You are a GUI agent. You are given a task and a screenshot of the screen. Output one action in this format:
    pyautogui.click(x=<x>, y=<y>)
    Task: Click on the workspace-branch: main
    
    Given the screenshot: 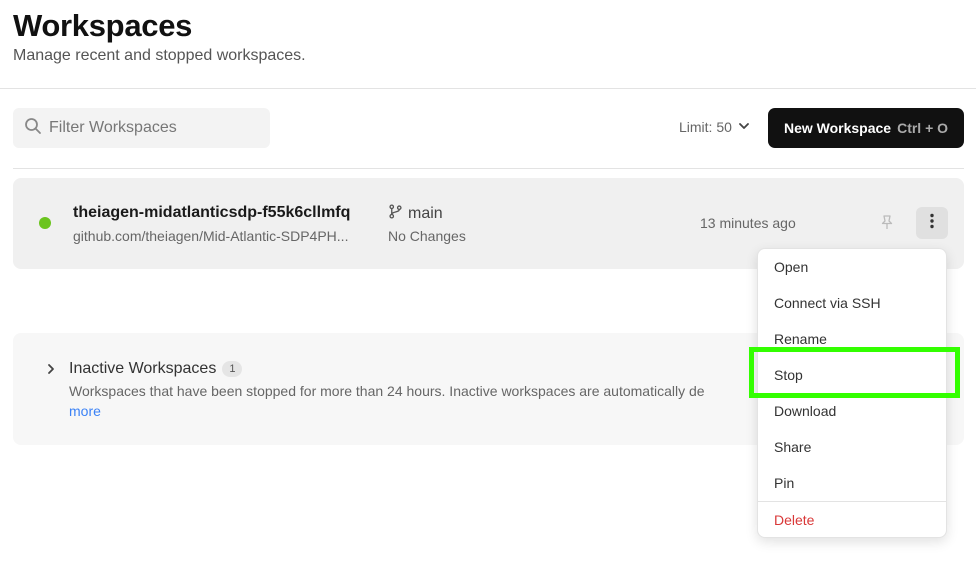 What is the action you would take?
    pyautogui.click(x=415, y=214)
    